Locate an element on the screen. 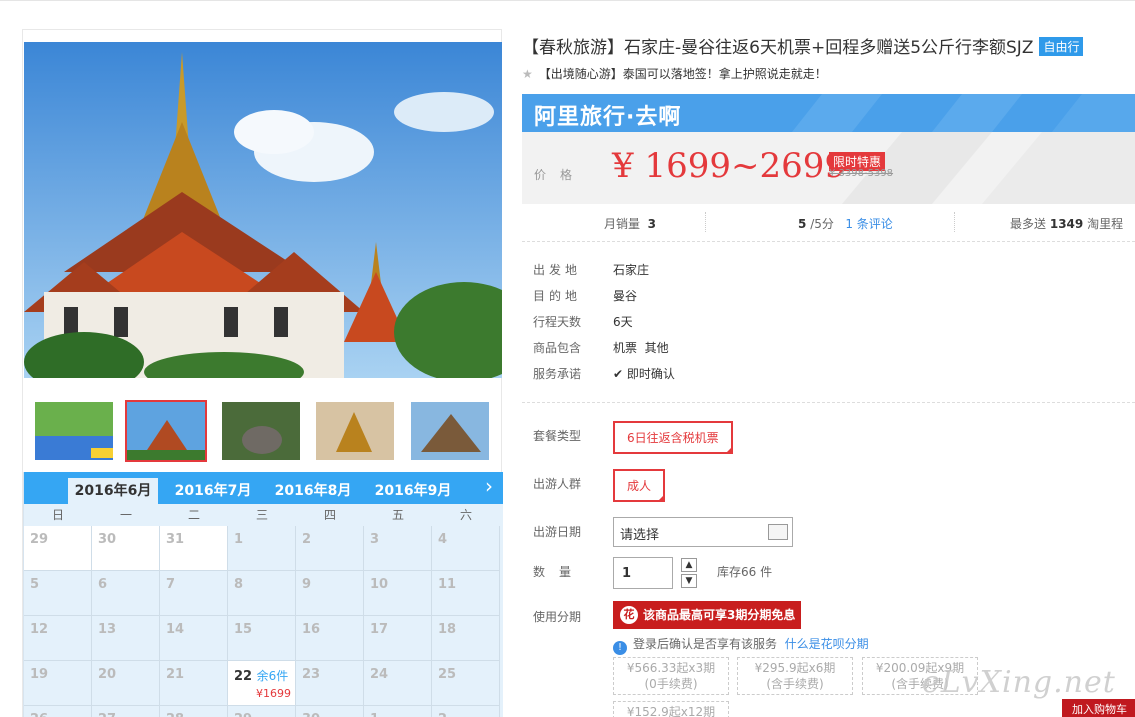  brand-logo-text: 阿里旅行·去啊 is located at coordinates (608, 117).